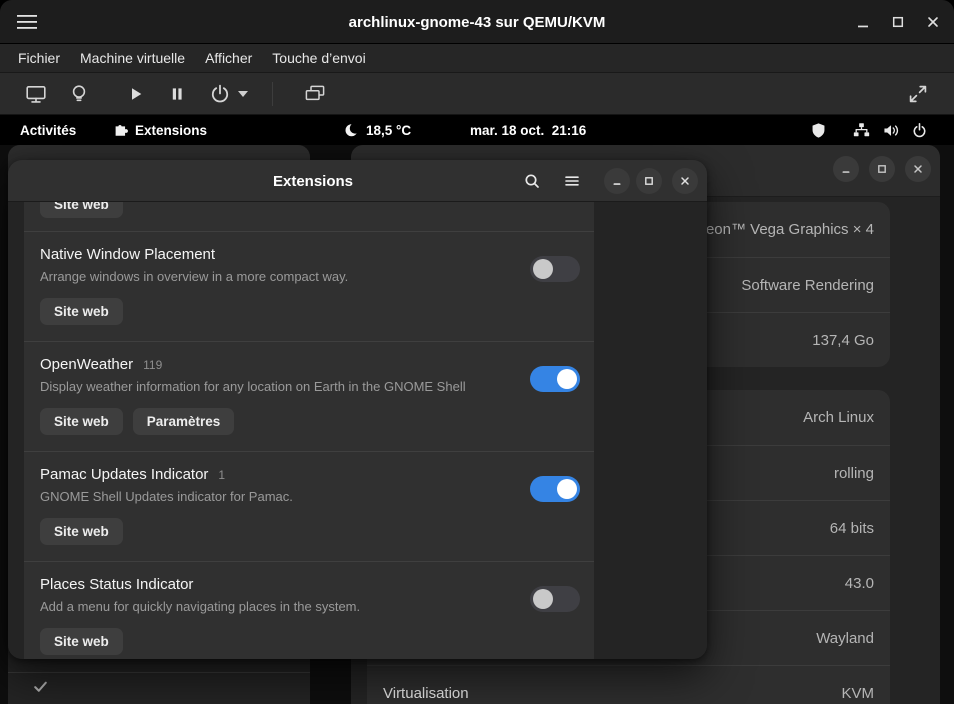 The height and width of the screenshot is (704, 954). I want to click on volume-icon, so click(891, 130).